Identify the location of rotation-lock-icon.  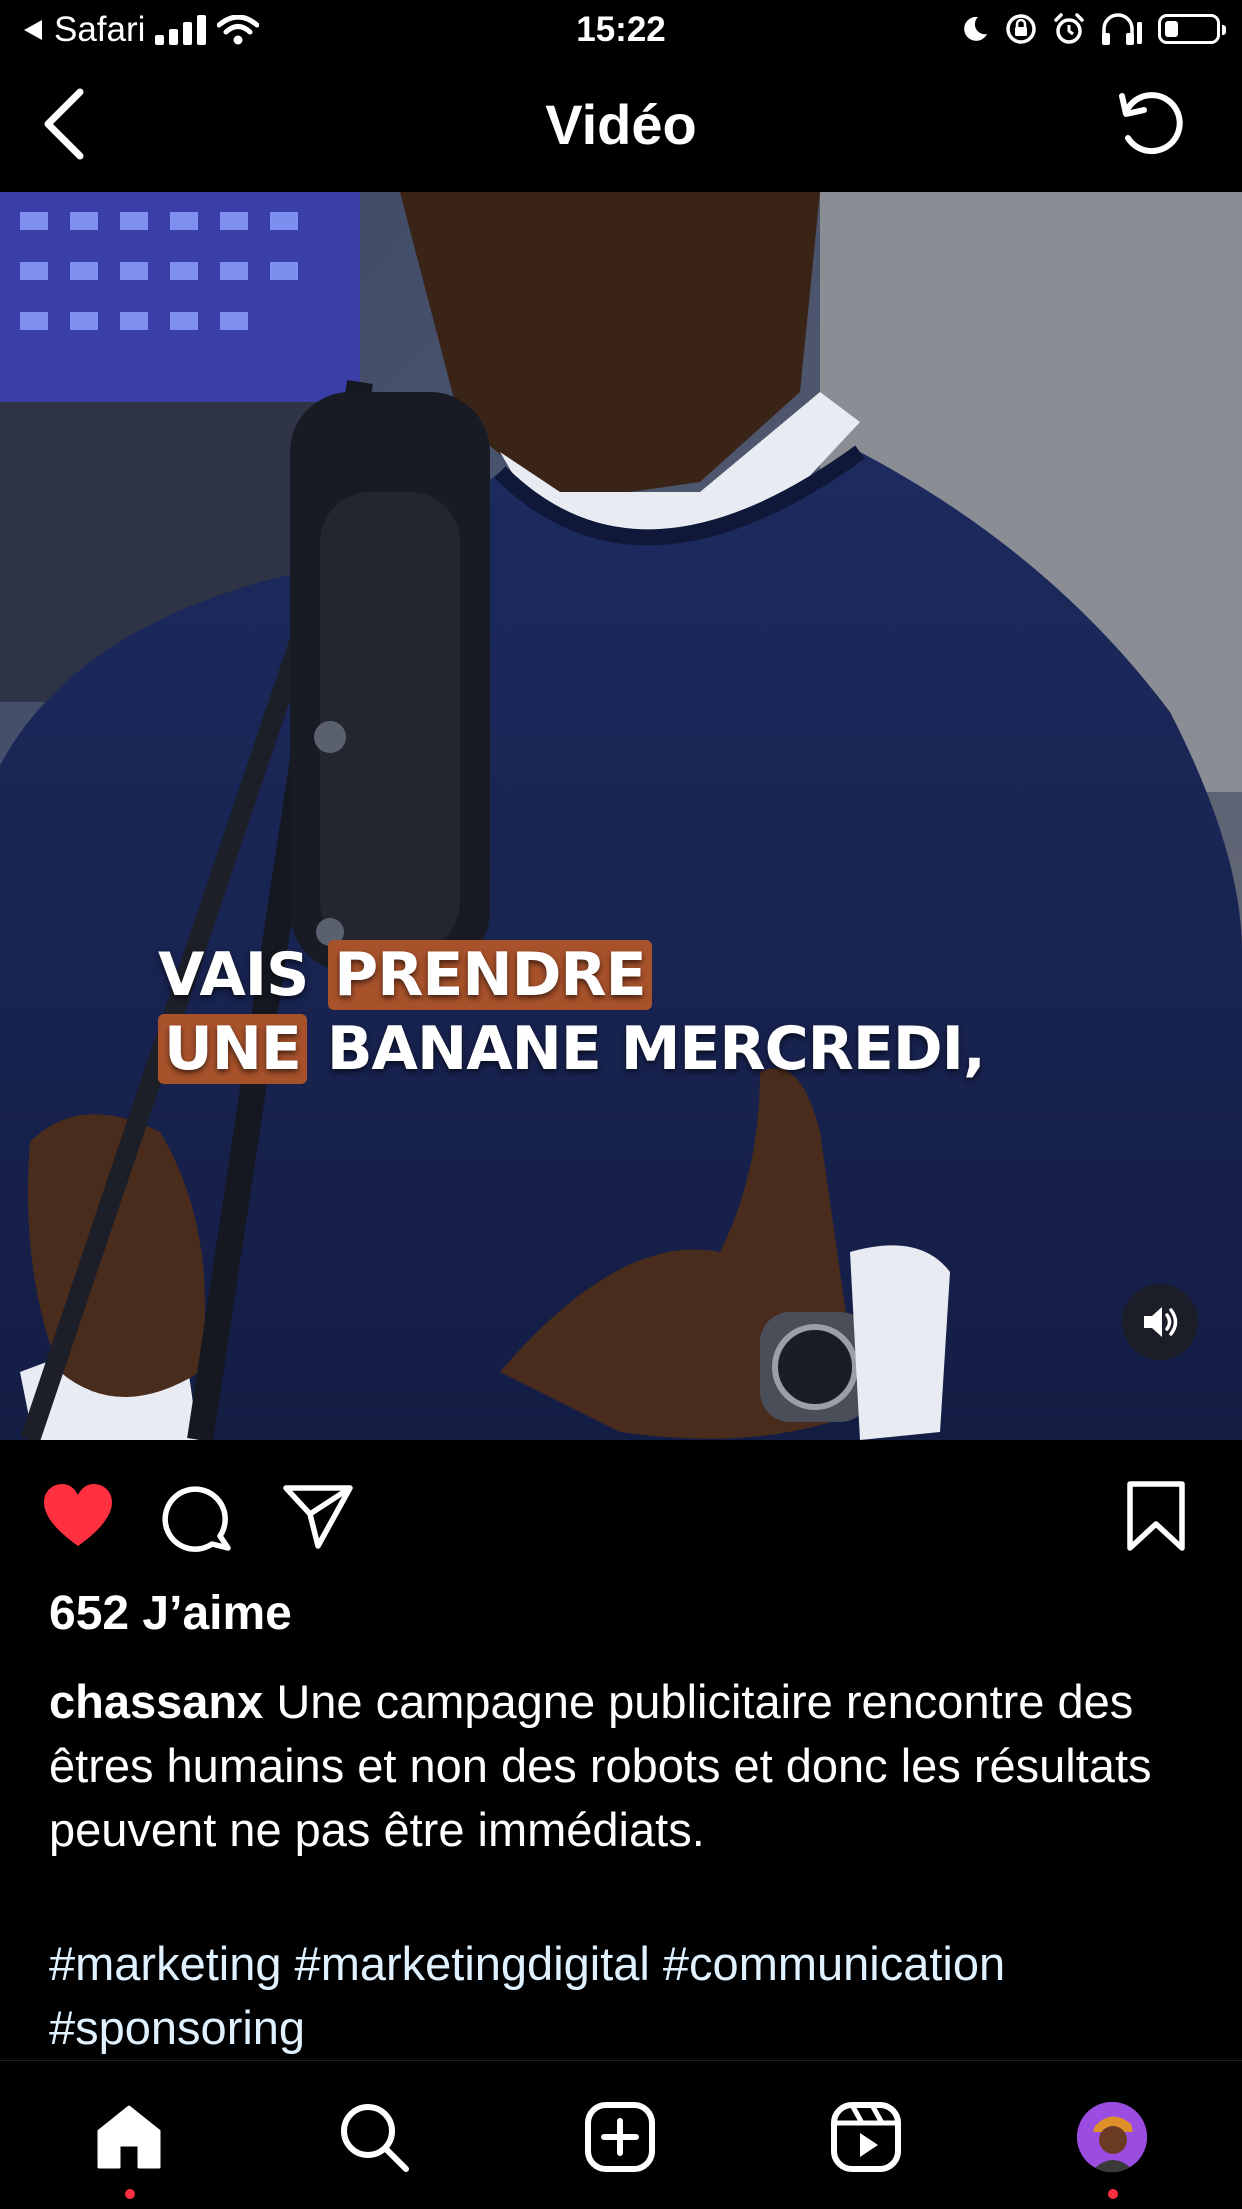
(1021, 29).